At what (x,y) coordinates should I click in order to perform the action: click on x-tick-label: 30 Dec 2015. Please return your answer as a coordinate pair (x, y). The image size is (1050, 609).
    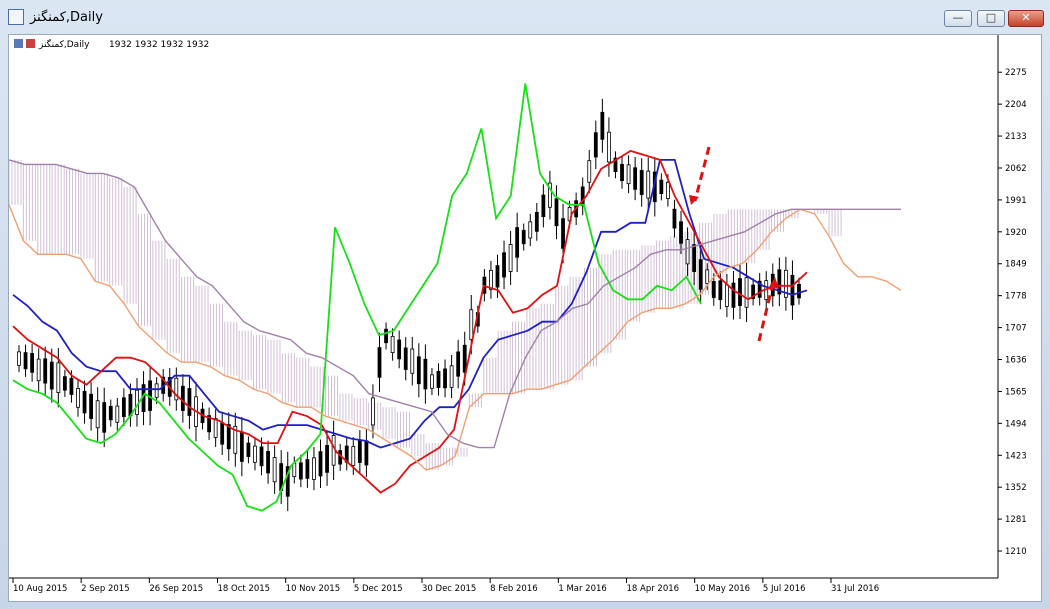
    Looking at the image, I should click on (449, 589).